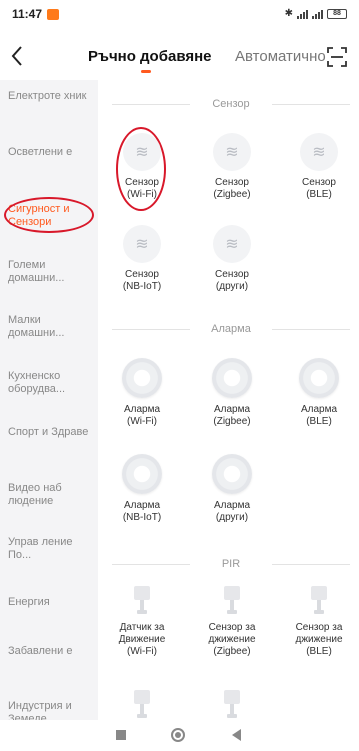 This screenshot has width=359, height=751. I want to click on scan-button, so click(337, 57).